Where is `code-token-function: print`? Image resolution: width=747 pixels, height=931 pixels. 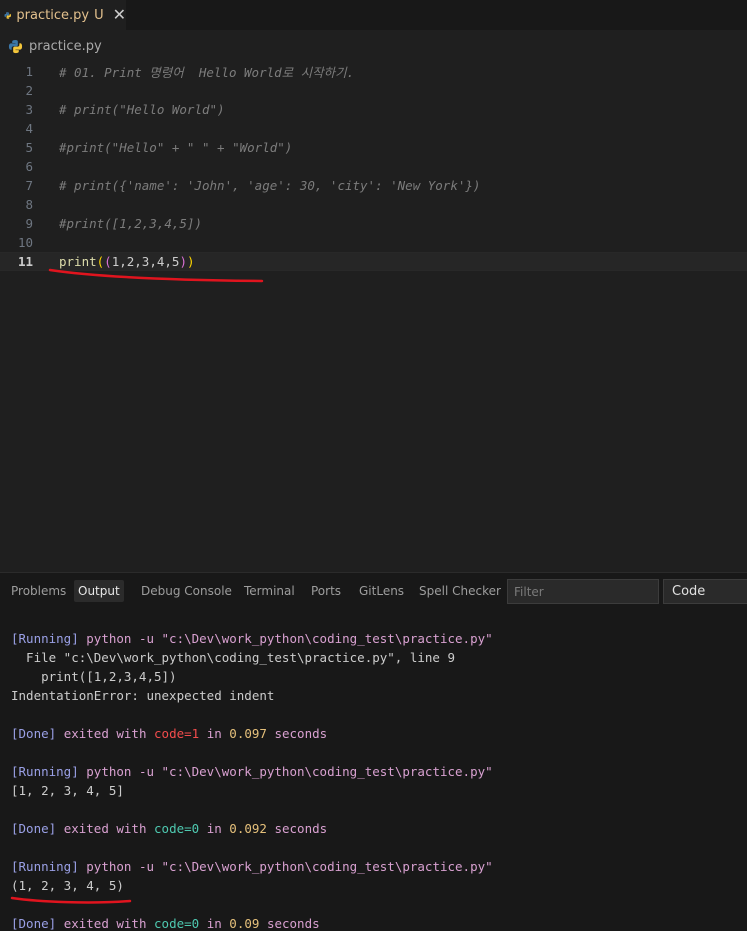
code-token-function: print is located at coordinates (78, 261).